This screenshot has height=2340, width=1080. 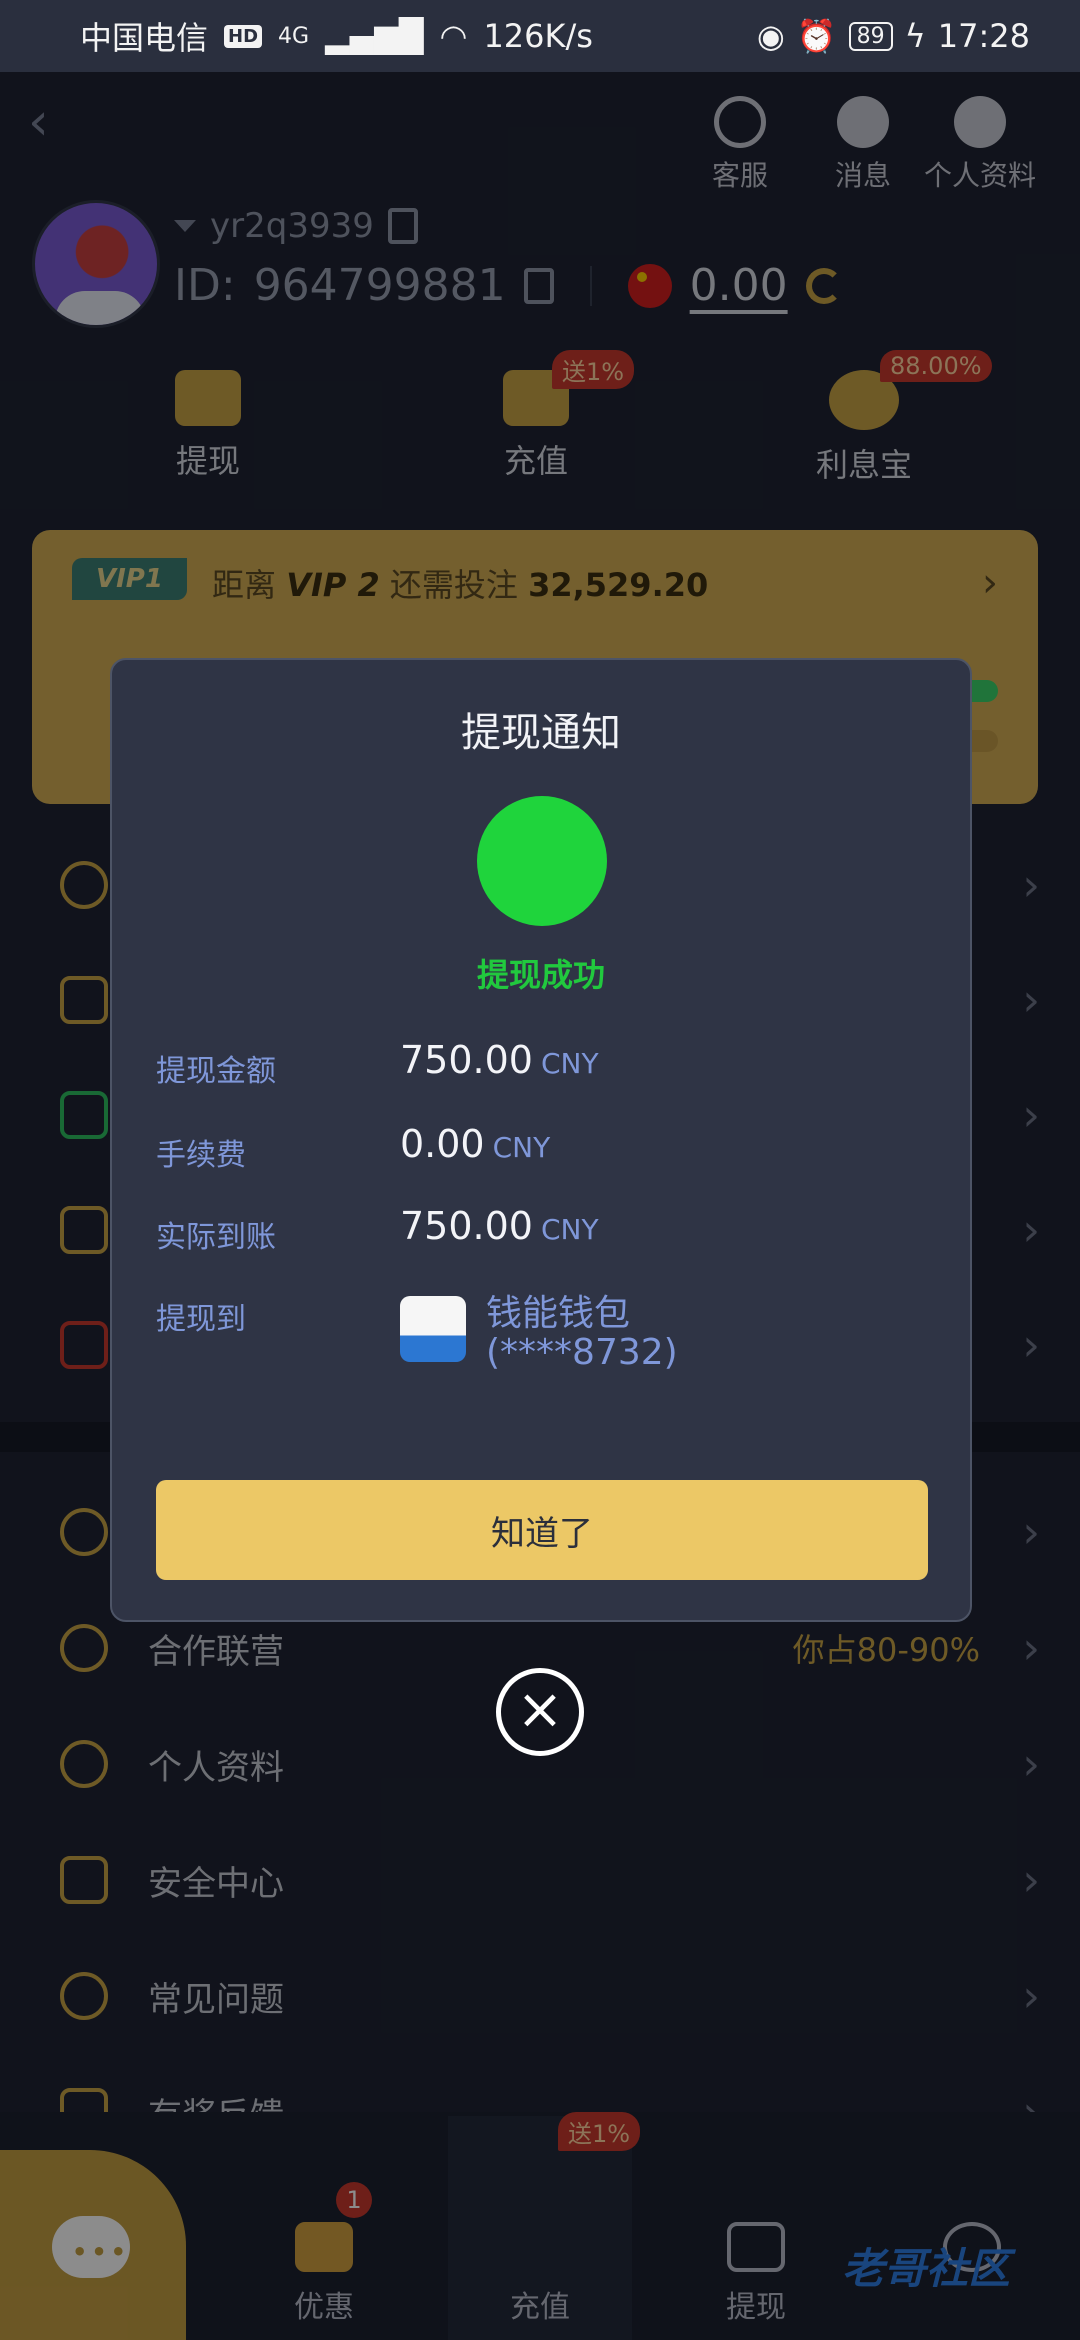 I want to click on wallet-app-icon, so click(x=433, y=1329).